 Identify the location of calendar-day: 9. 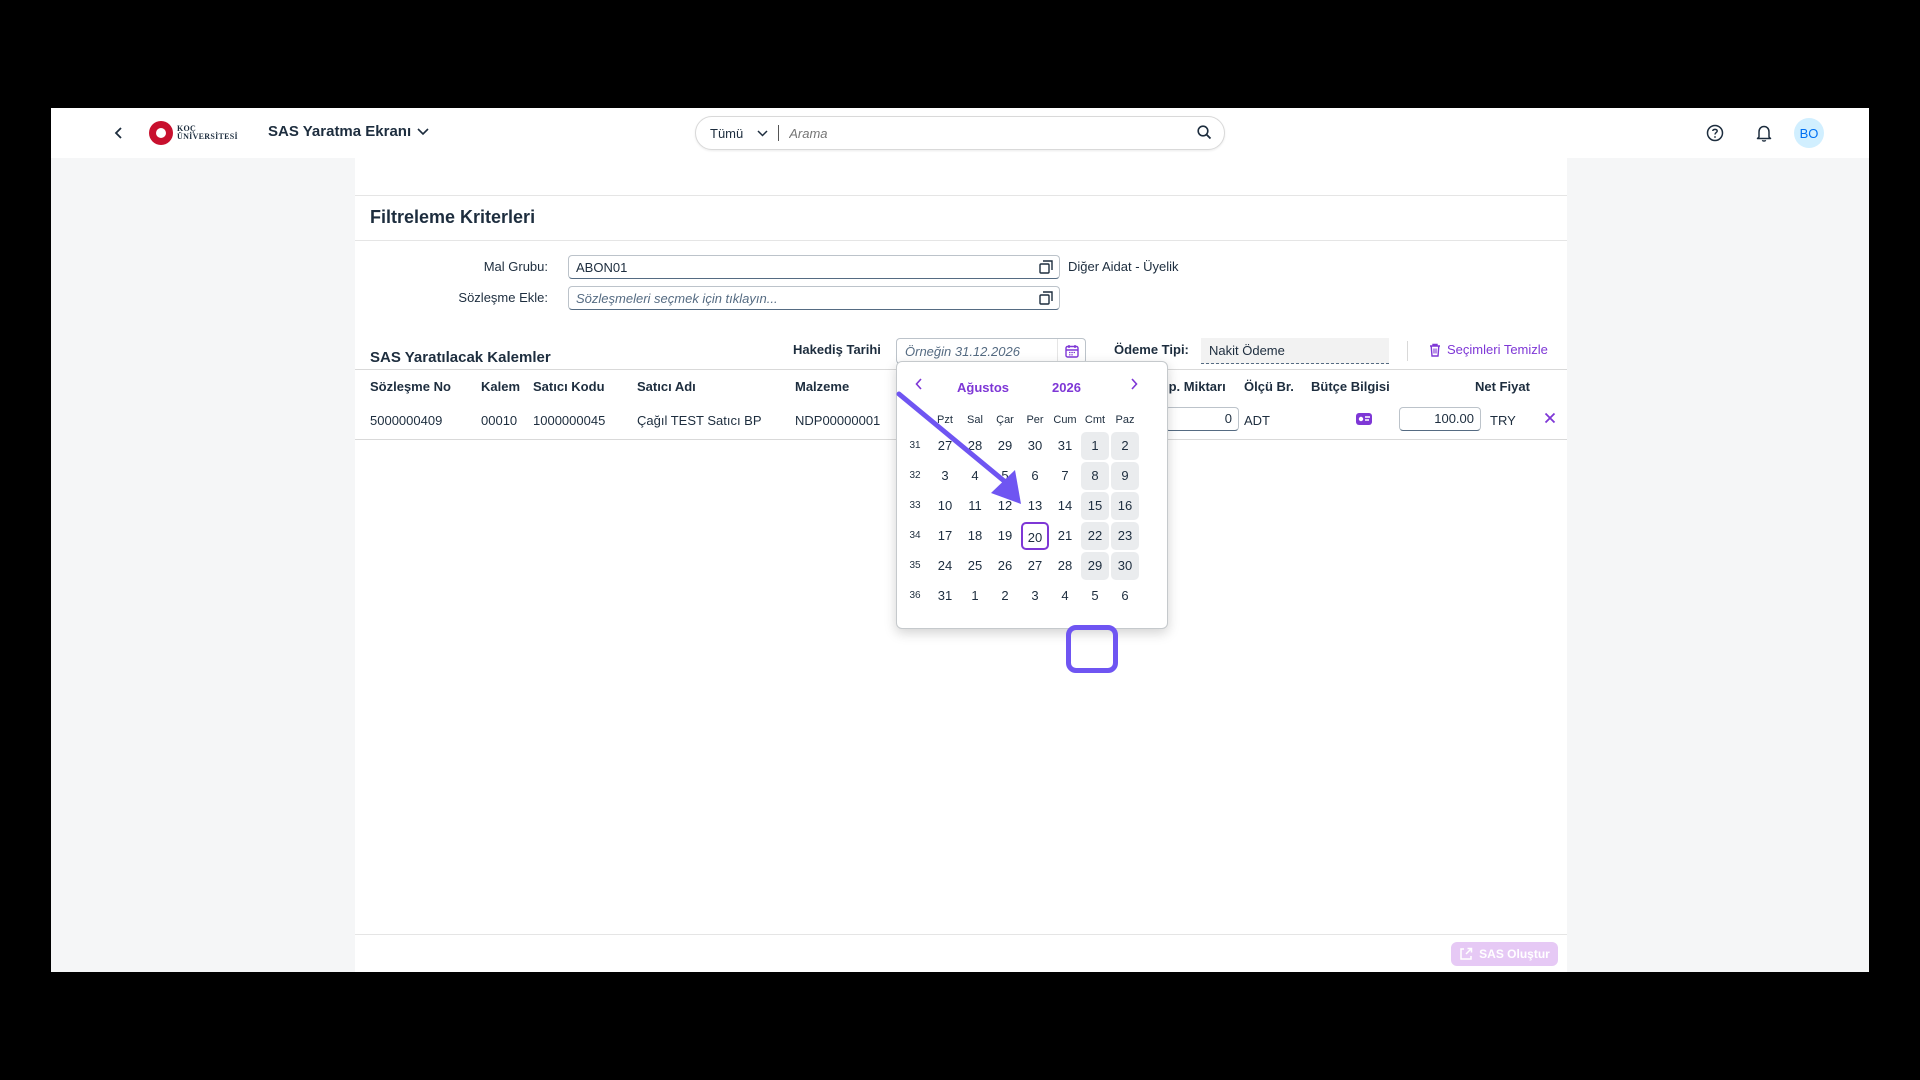
(1125, 476).